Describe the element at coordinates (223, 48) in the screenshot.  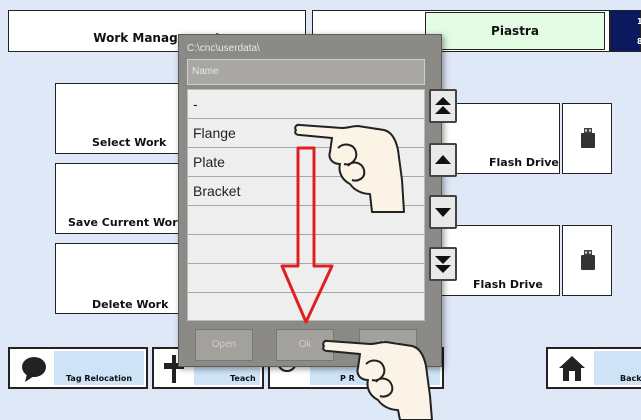
I see `dialog-path: C:\cnc\userdata\` at that location.